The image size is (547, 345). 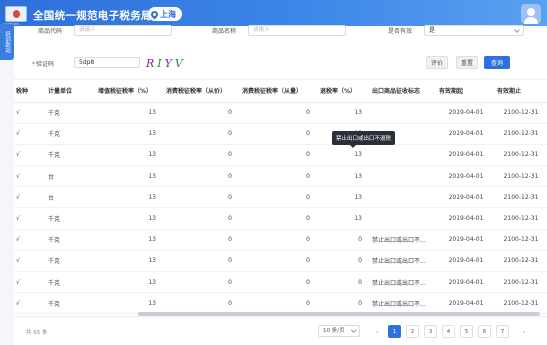 I want to click on column-header: 出口商品征收标志, so click(x=403, y=91).